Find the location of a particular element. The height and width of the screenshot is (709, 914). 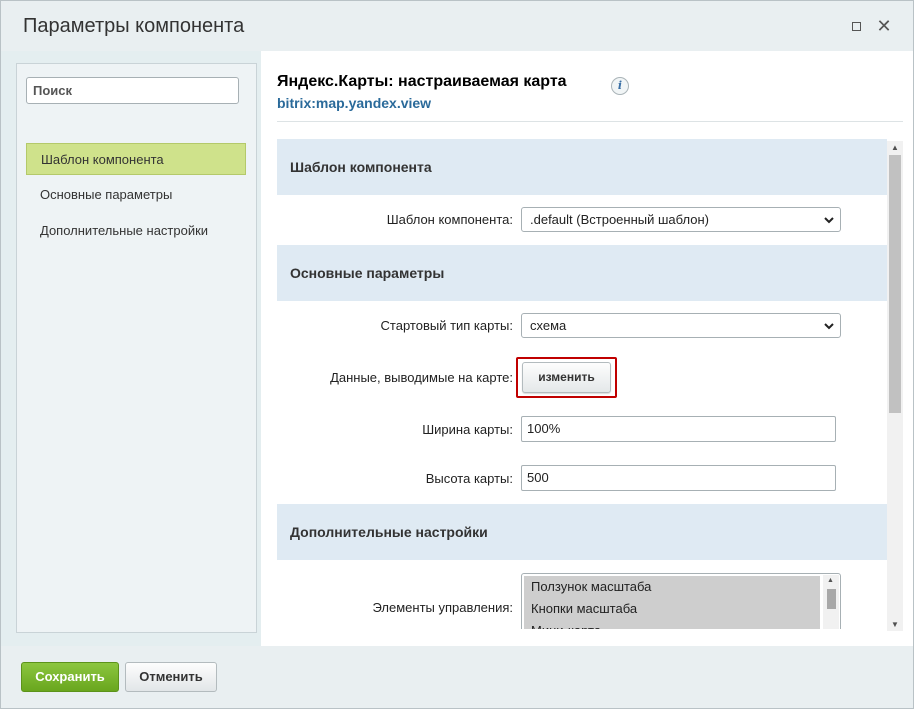

map-type-select: схема is located at coordinates (681, 325).